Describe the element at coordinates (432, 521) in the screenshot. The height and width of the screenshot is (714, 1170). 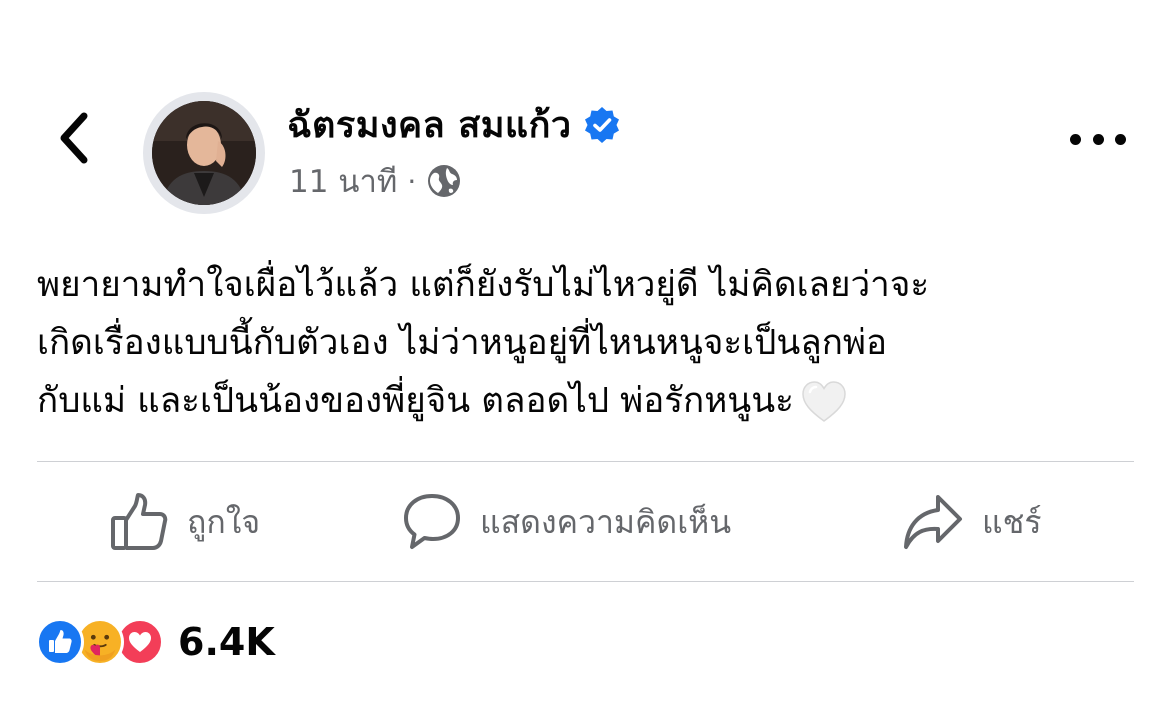
I see `comment-bubble-icon` at that location.